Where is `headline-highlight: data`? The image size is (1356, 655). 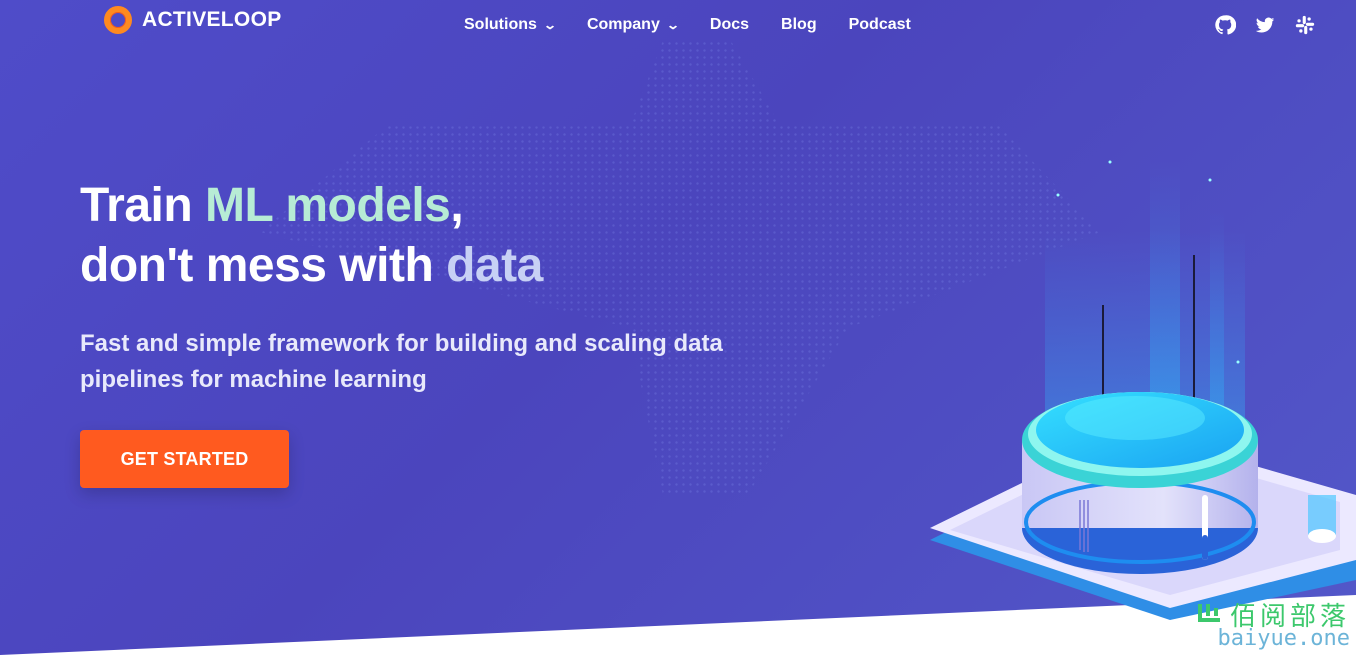 headline-highlight: data is located at coordinates (494, 265).